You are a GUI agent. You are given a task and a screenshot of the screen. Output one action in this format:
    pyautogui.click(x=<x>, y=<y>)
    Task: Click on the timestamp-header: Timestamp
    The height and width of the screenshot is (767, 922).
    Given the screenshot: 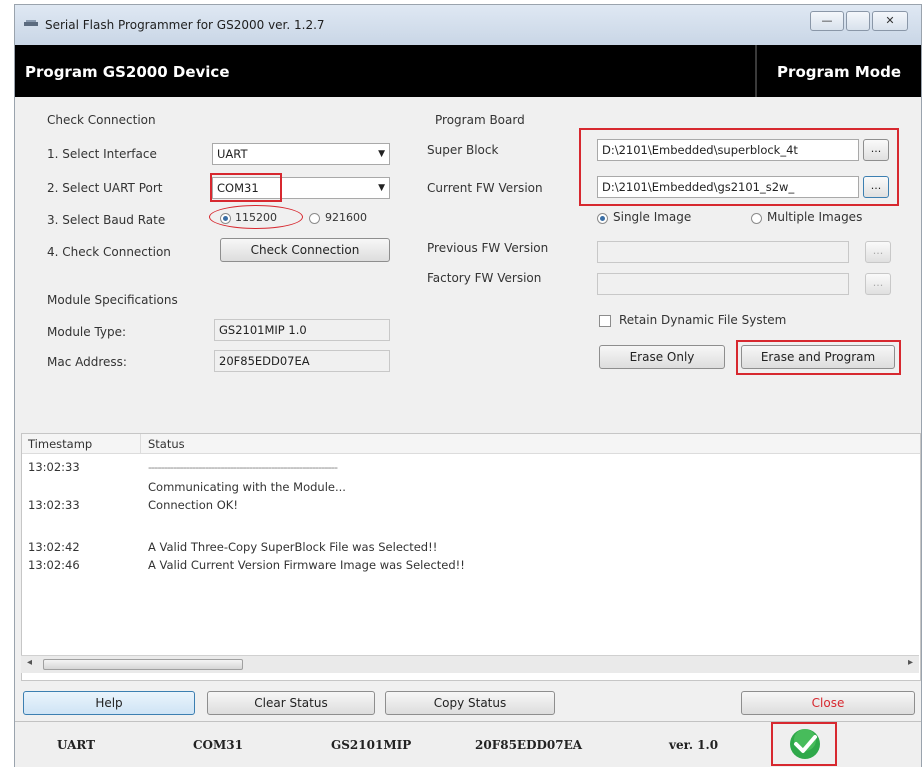 What is the action you would take?
    pyautogui.click(x=60, y=444)
    